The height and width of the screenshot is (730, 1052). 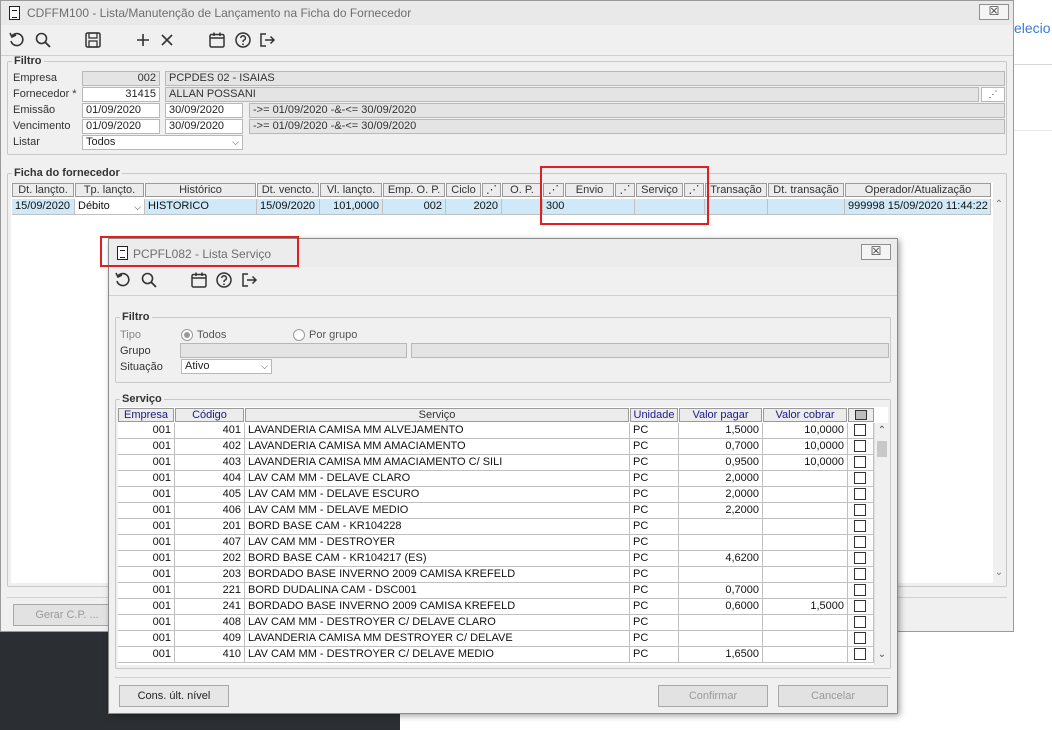 What do you see at coordinates (736, 190) in the screenshot?
I see `col-header-transacao: Transação` at bounding box center [736, 190].